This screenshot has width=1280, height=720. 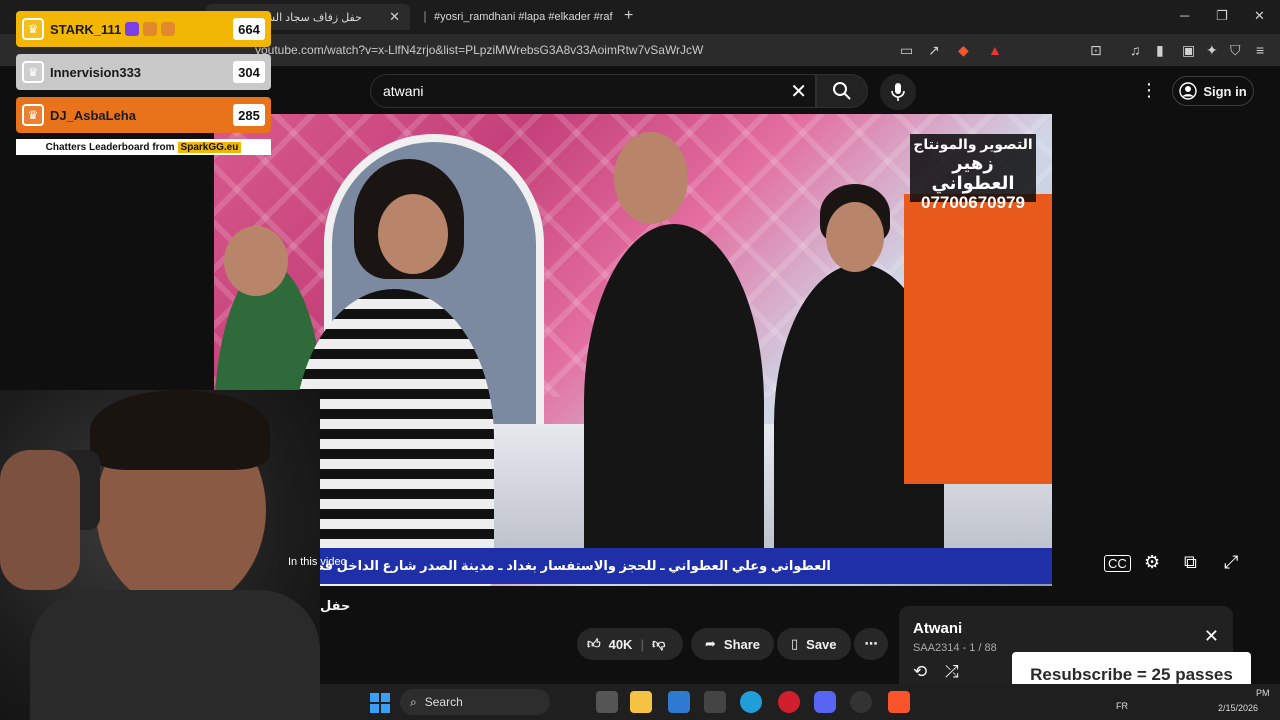 What do you see at coordinates (1259, 16) in the screenshot?
I see `close-window-icon: ✕` at bounding box center [1259, 16].